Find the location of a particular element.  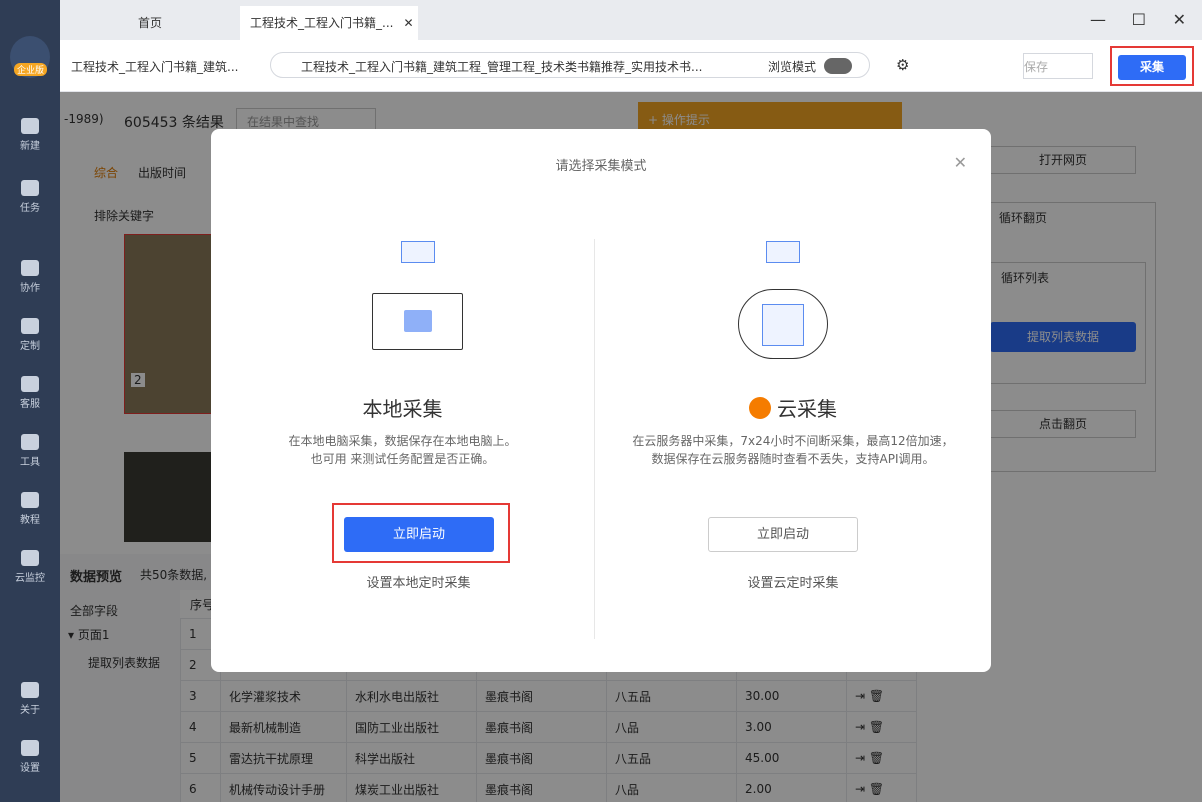

cloud-desc-2: 数据保存在云服务器随时查看不丢失，支持API调用。 is located at coordinates (793, 459).